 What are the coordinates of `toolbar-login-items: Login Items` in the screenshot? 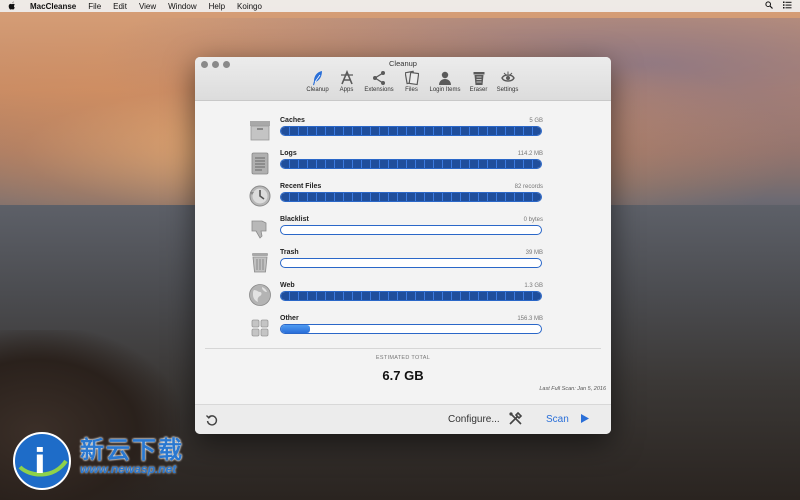 It's located at (445, 81).